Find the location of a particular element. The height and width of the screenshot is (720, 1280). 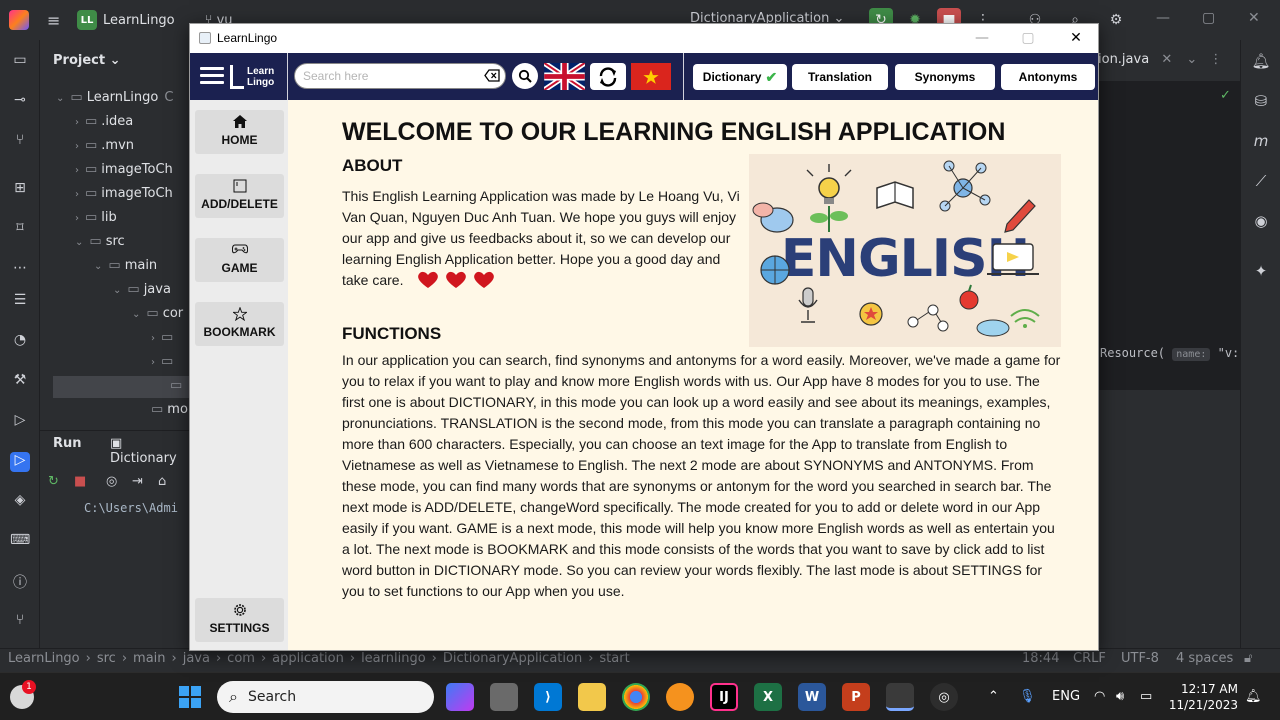

caret-position: 18:44 is located at coordinates (1040, 658).